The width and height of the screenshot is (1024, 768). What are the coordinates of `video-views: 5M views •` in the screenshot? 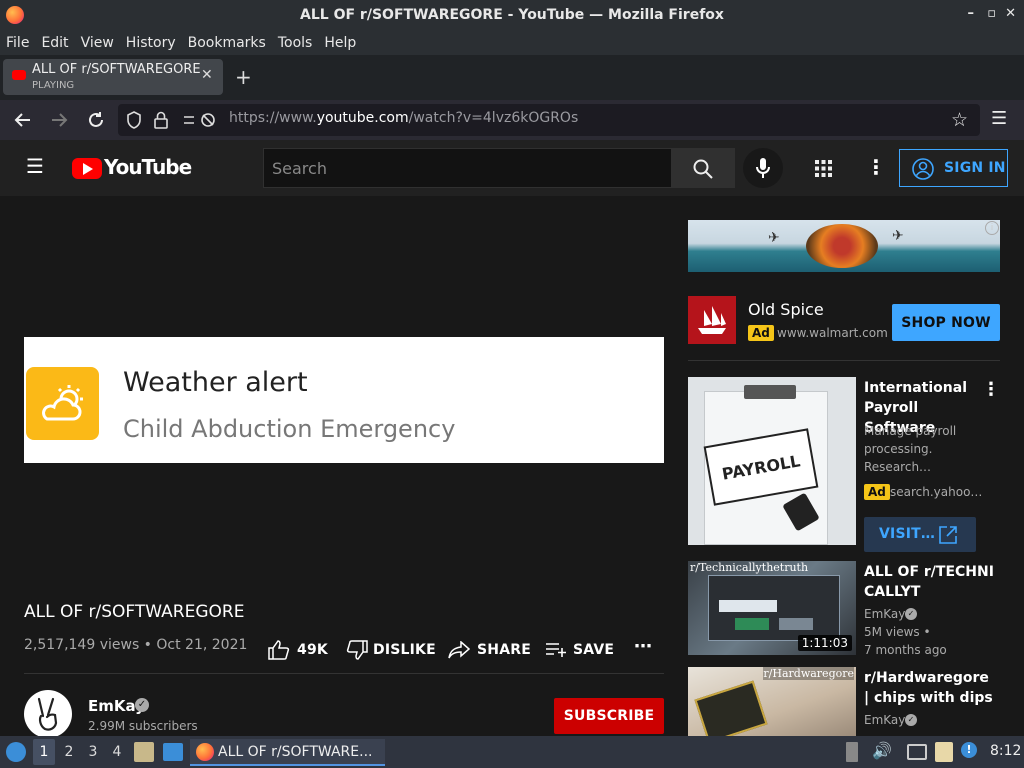 It's located at (897, 632).